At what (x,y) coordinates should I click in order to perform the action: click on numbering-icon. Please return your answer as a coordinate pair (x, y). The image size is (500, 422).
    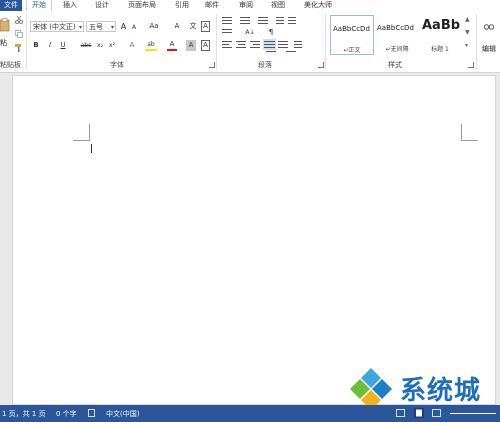
    Looking at the image, I should click on (245, 21).